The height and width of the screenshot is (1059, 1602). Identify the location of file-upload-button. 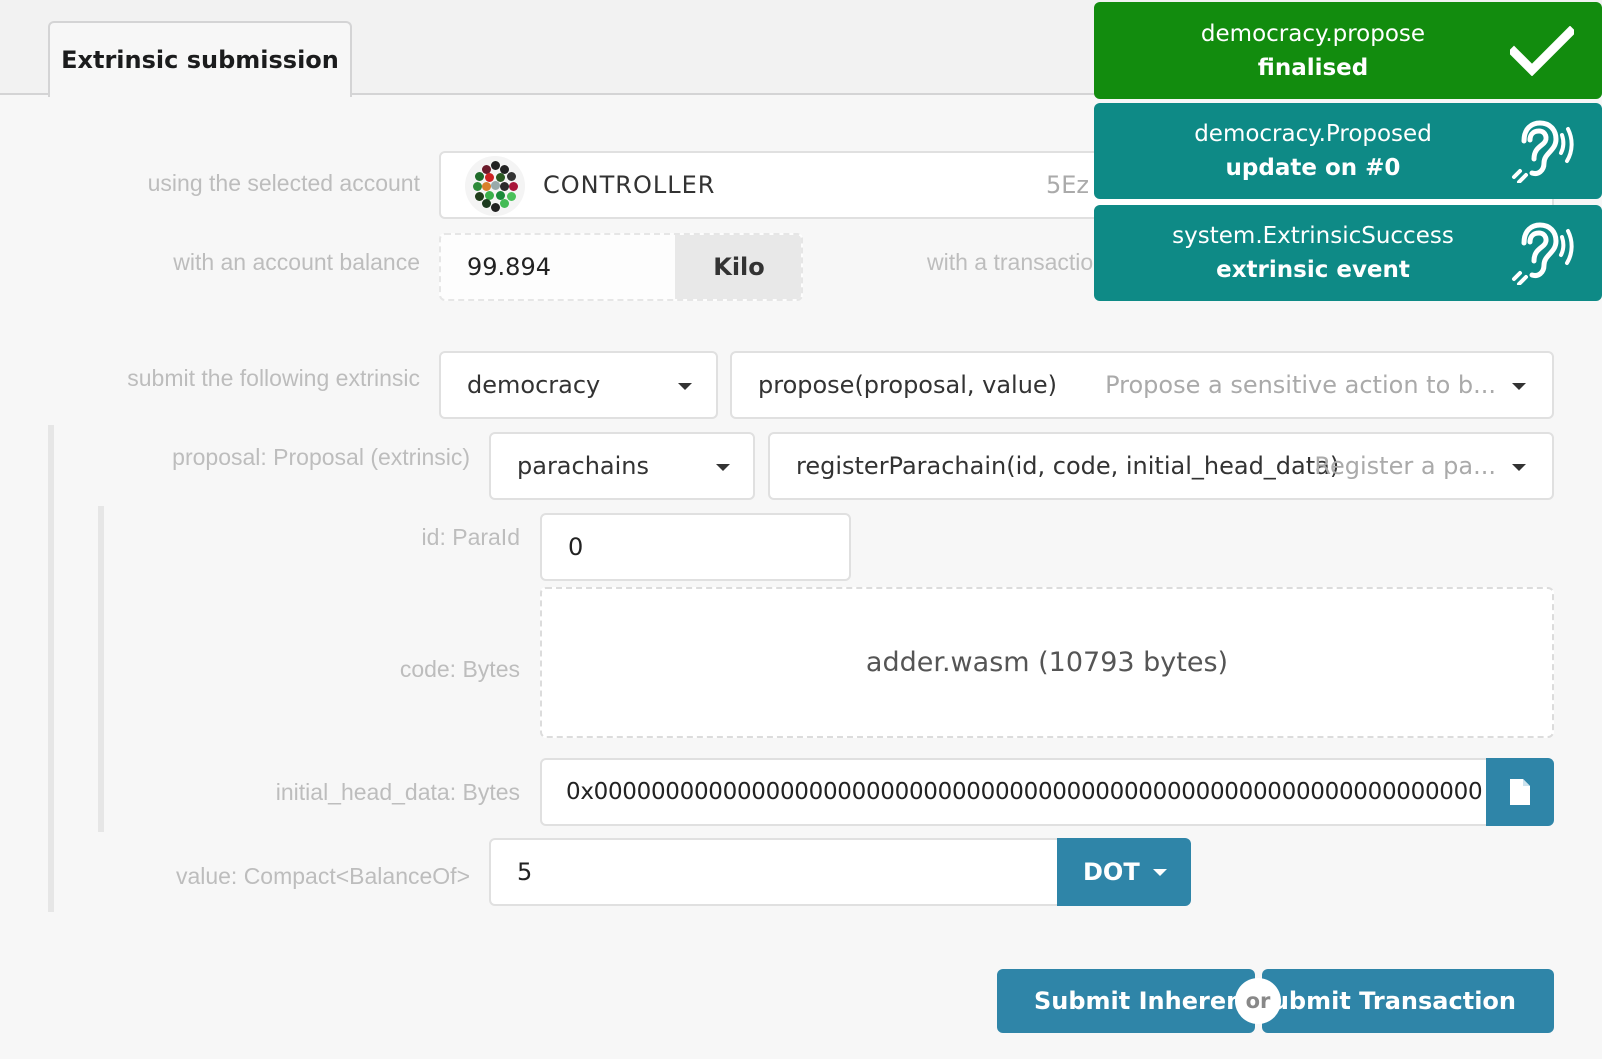
(1520, 792).